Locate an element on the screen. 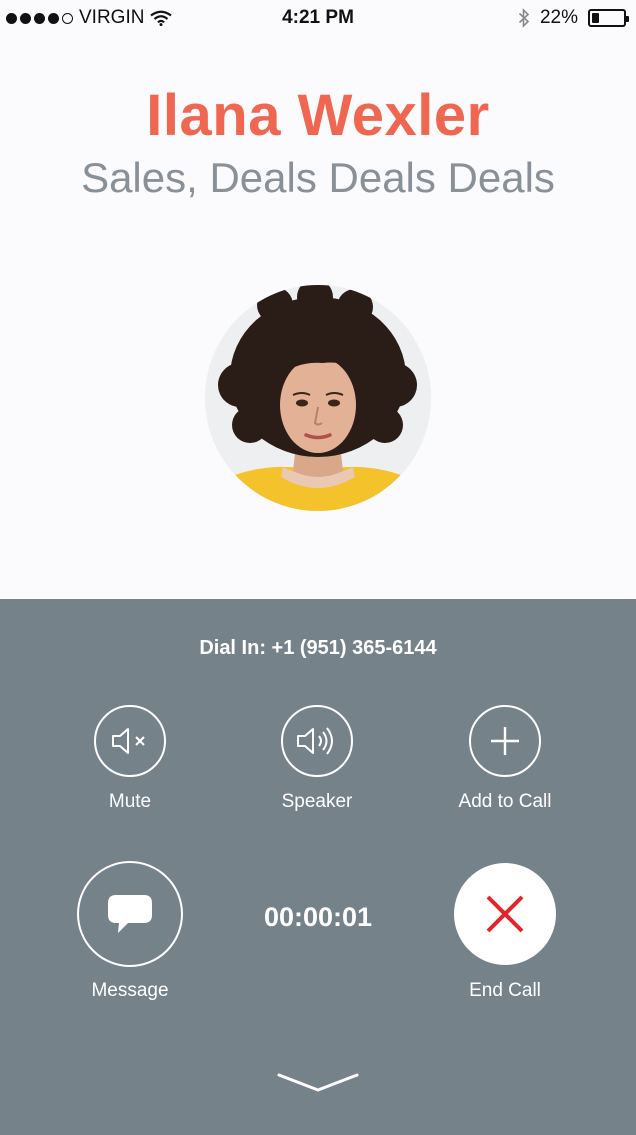 The image size is (636, 1135). call-duration: 00:00:01 is located at coordinates (318, 917).